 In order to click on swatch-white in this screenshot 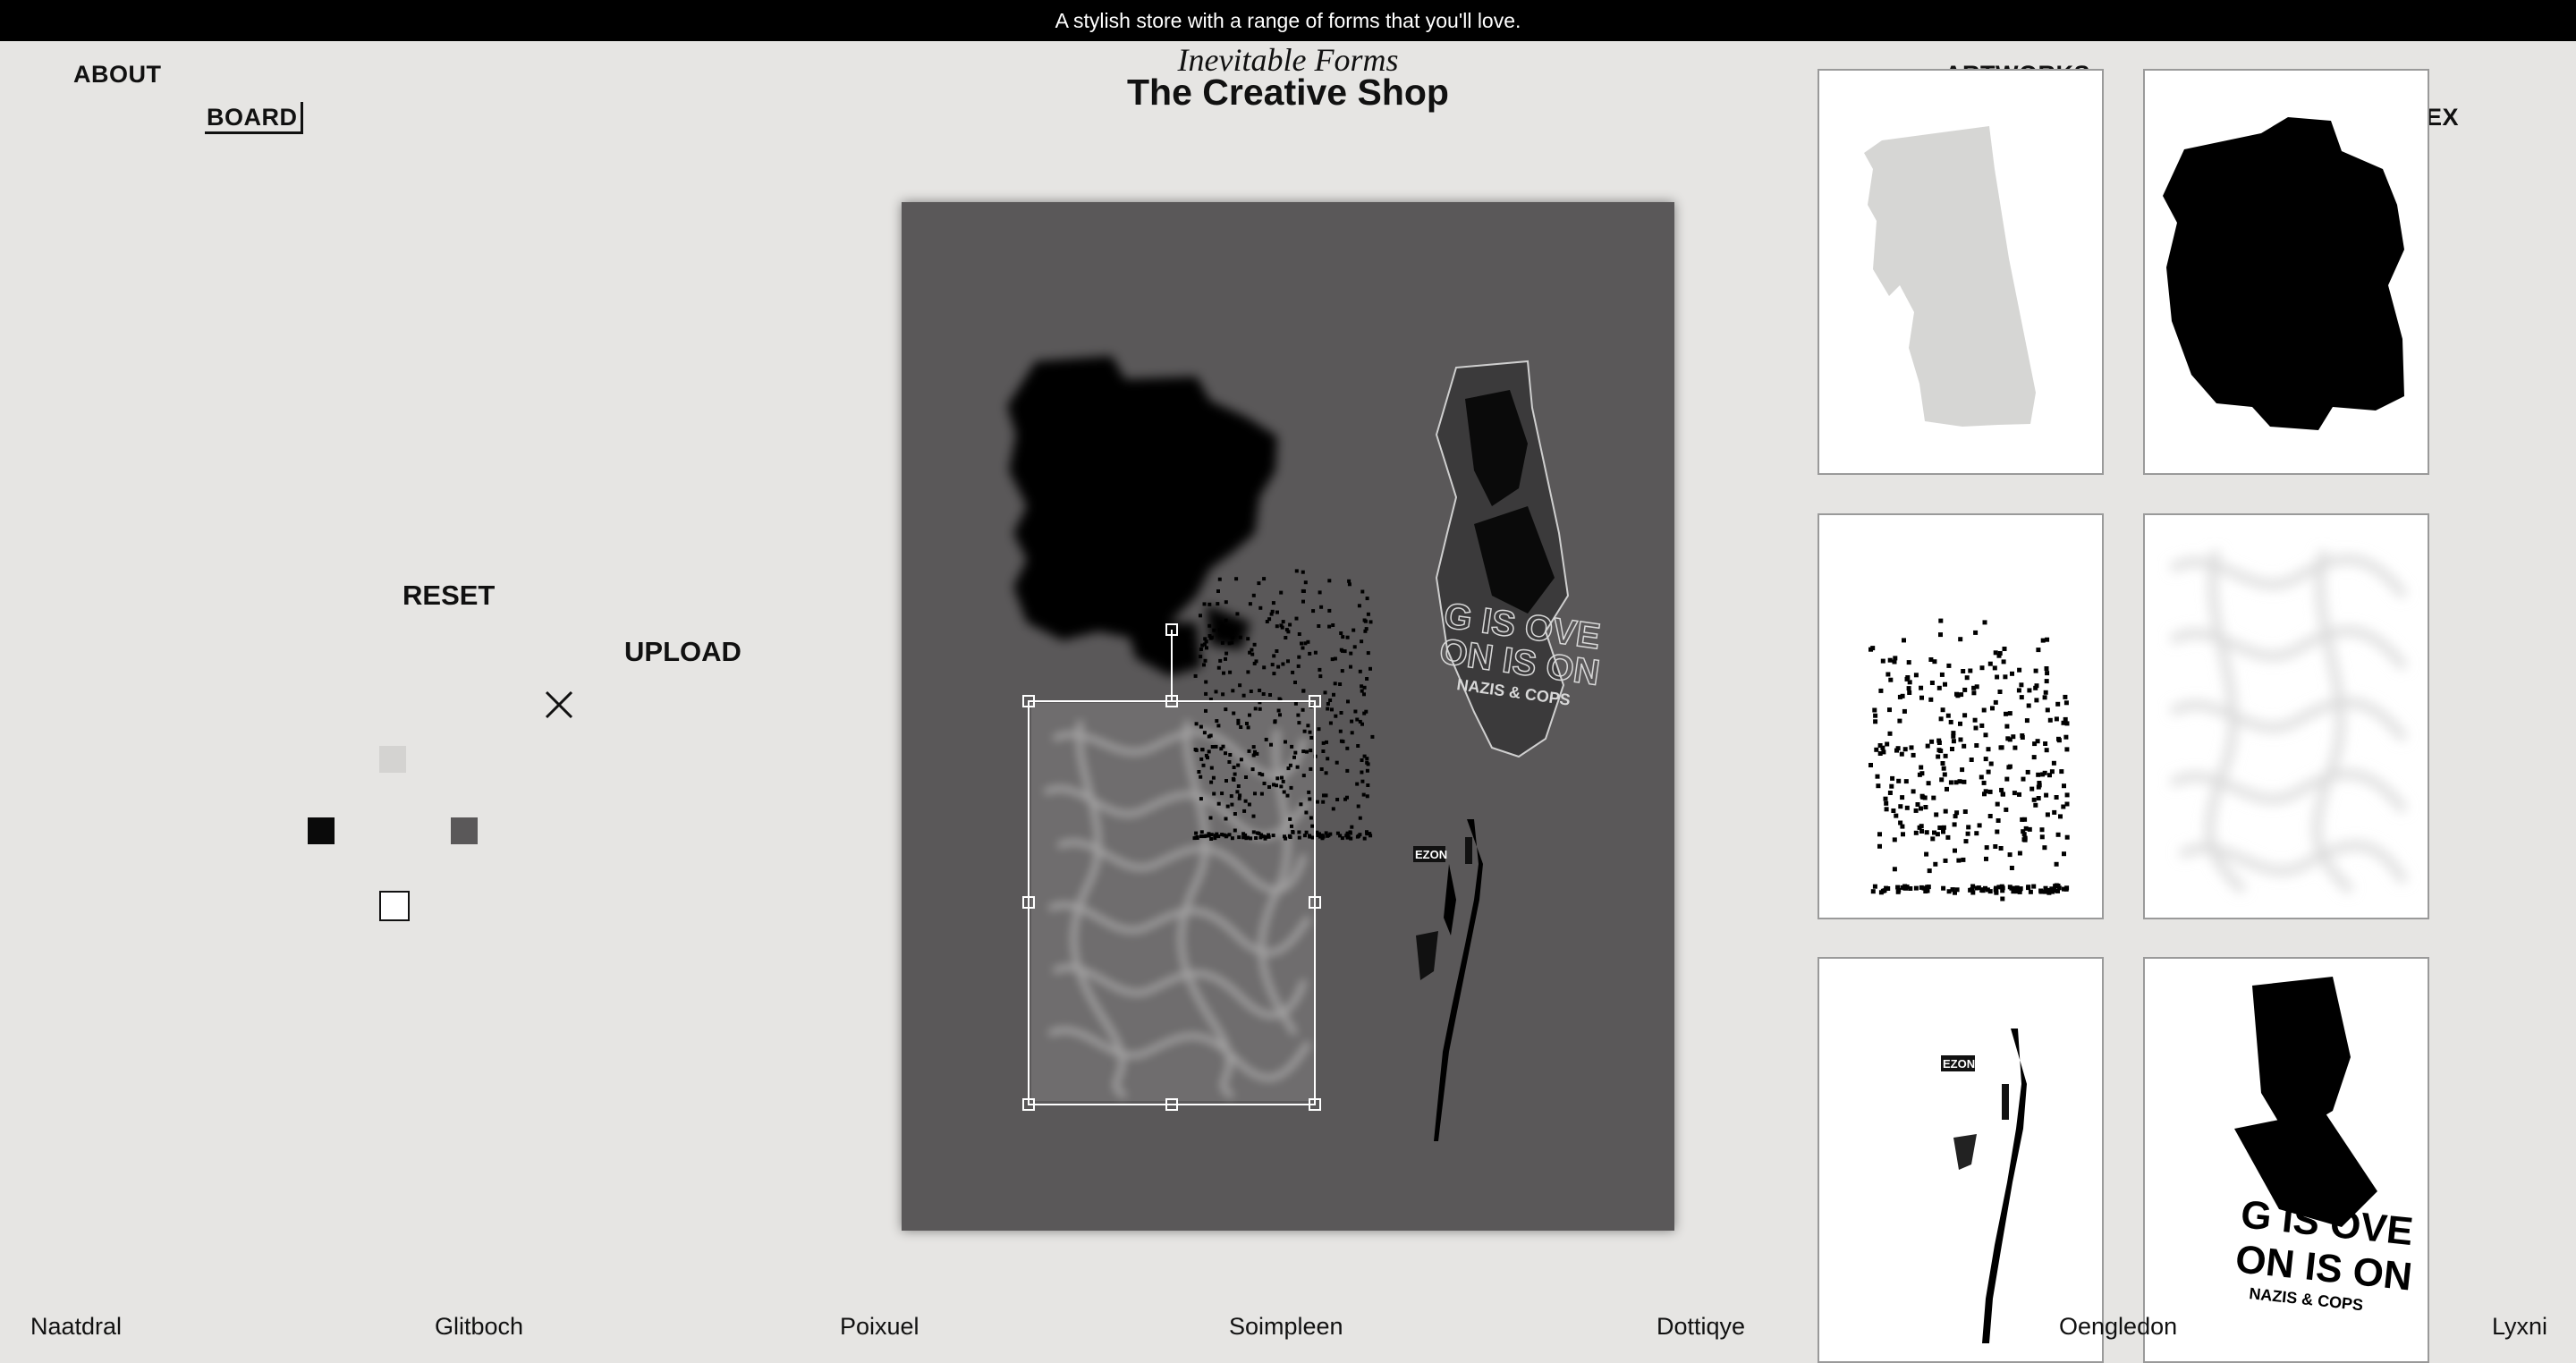, I will do `click(394, 906)`.